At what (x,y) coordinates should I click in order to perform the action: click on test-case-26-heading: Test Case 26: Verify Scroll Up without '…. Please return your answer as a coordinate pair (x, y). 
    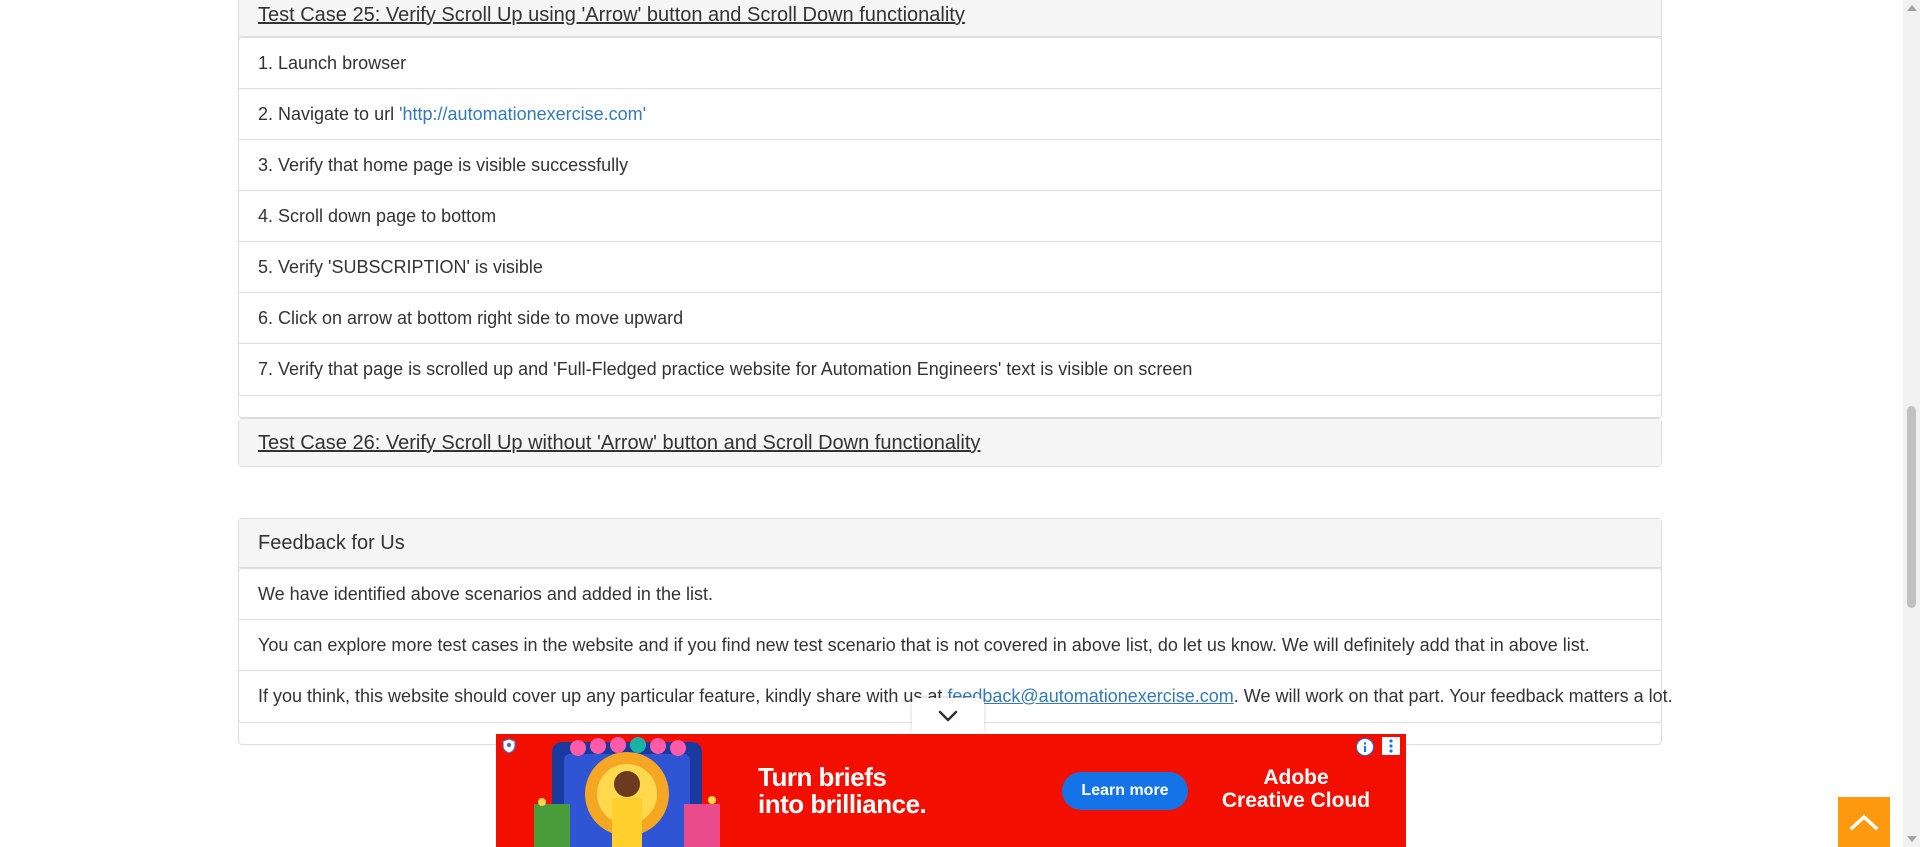
    Looking at the image, I should click on (950, 442).